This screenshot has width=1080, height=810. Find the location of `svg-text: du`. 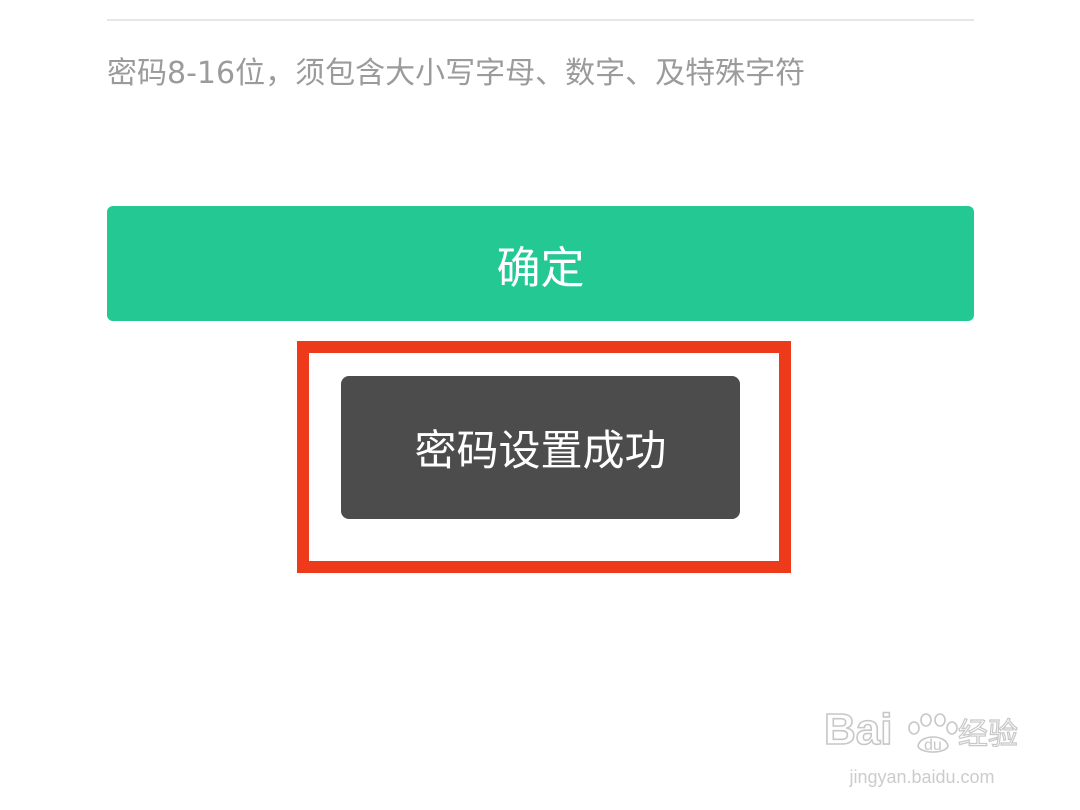

svg-text: du is located at coordinates (933, 745).